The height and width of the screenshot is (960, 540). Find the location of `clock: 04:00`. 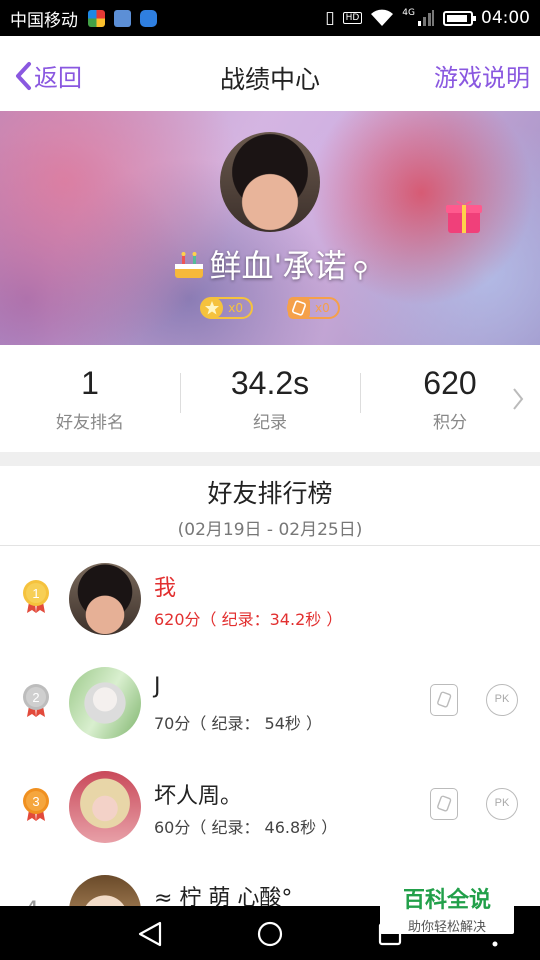

clock: 04:00 is located at coordinates (505, 18).